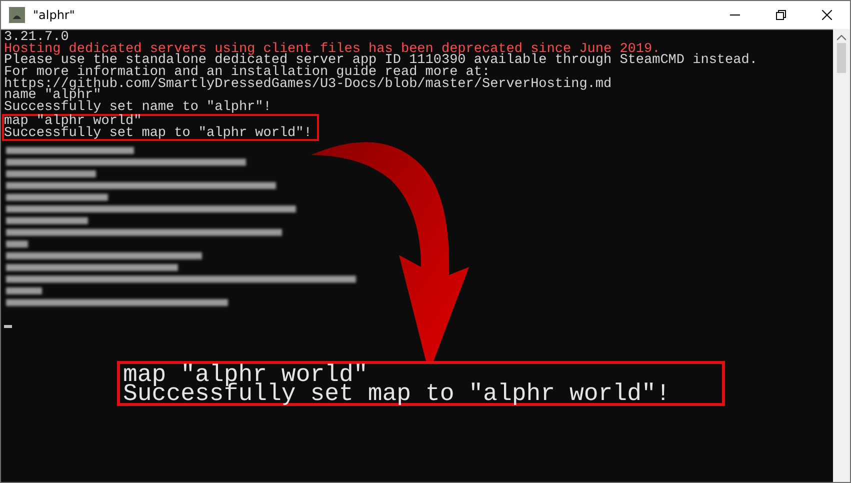 The height and width of the screenshot is (483, 851). What do you see at coordinates (73, 122) in the screenshot?
I see `console-line: map "alphr world"` at bounding box center [73, 122].